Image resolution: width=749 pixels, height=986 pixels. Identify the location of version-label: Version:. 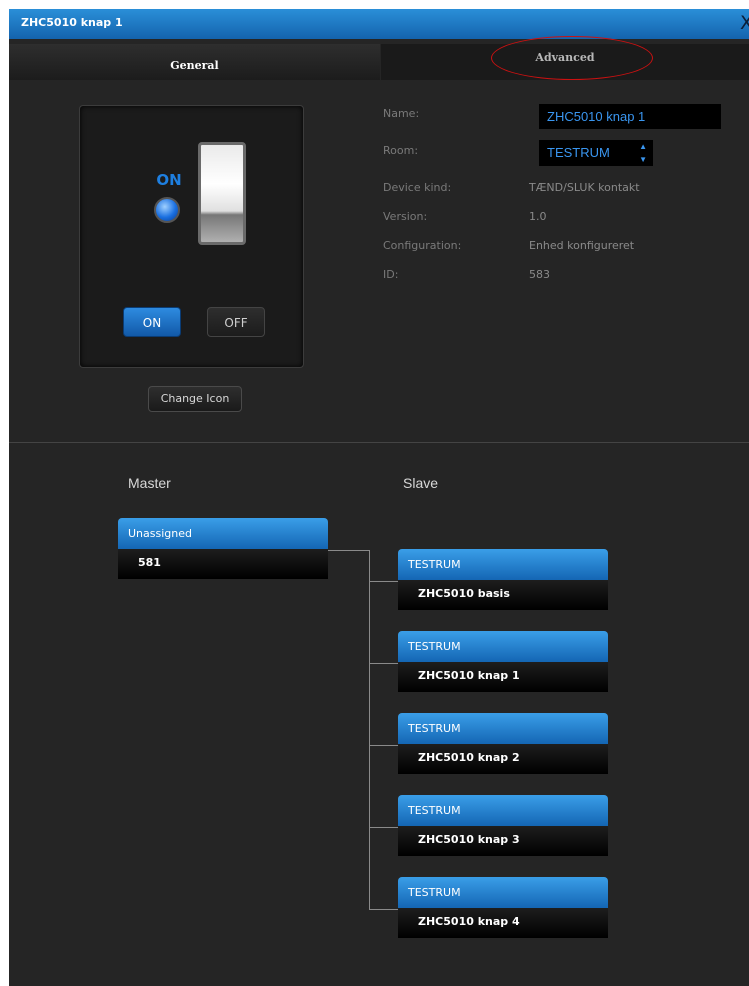
(405, 216).